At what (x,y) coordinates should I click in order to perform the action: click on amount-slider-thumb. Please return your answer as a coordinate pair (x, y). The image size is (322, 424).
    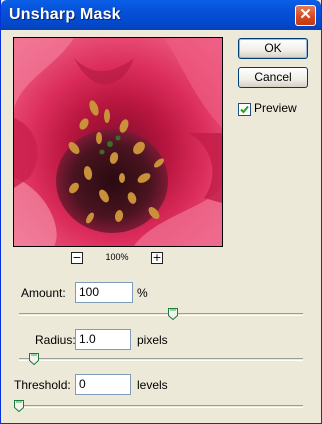
    Looking at the image, I should click on (173, 314).